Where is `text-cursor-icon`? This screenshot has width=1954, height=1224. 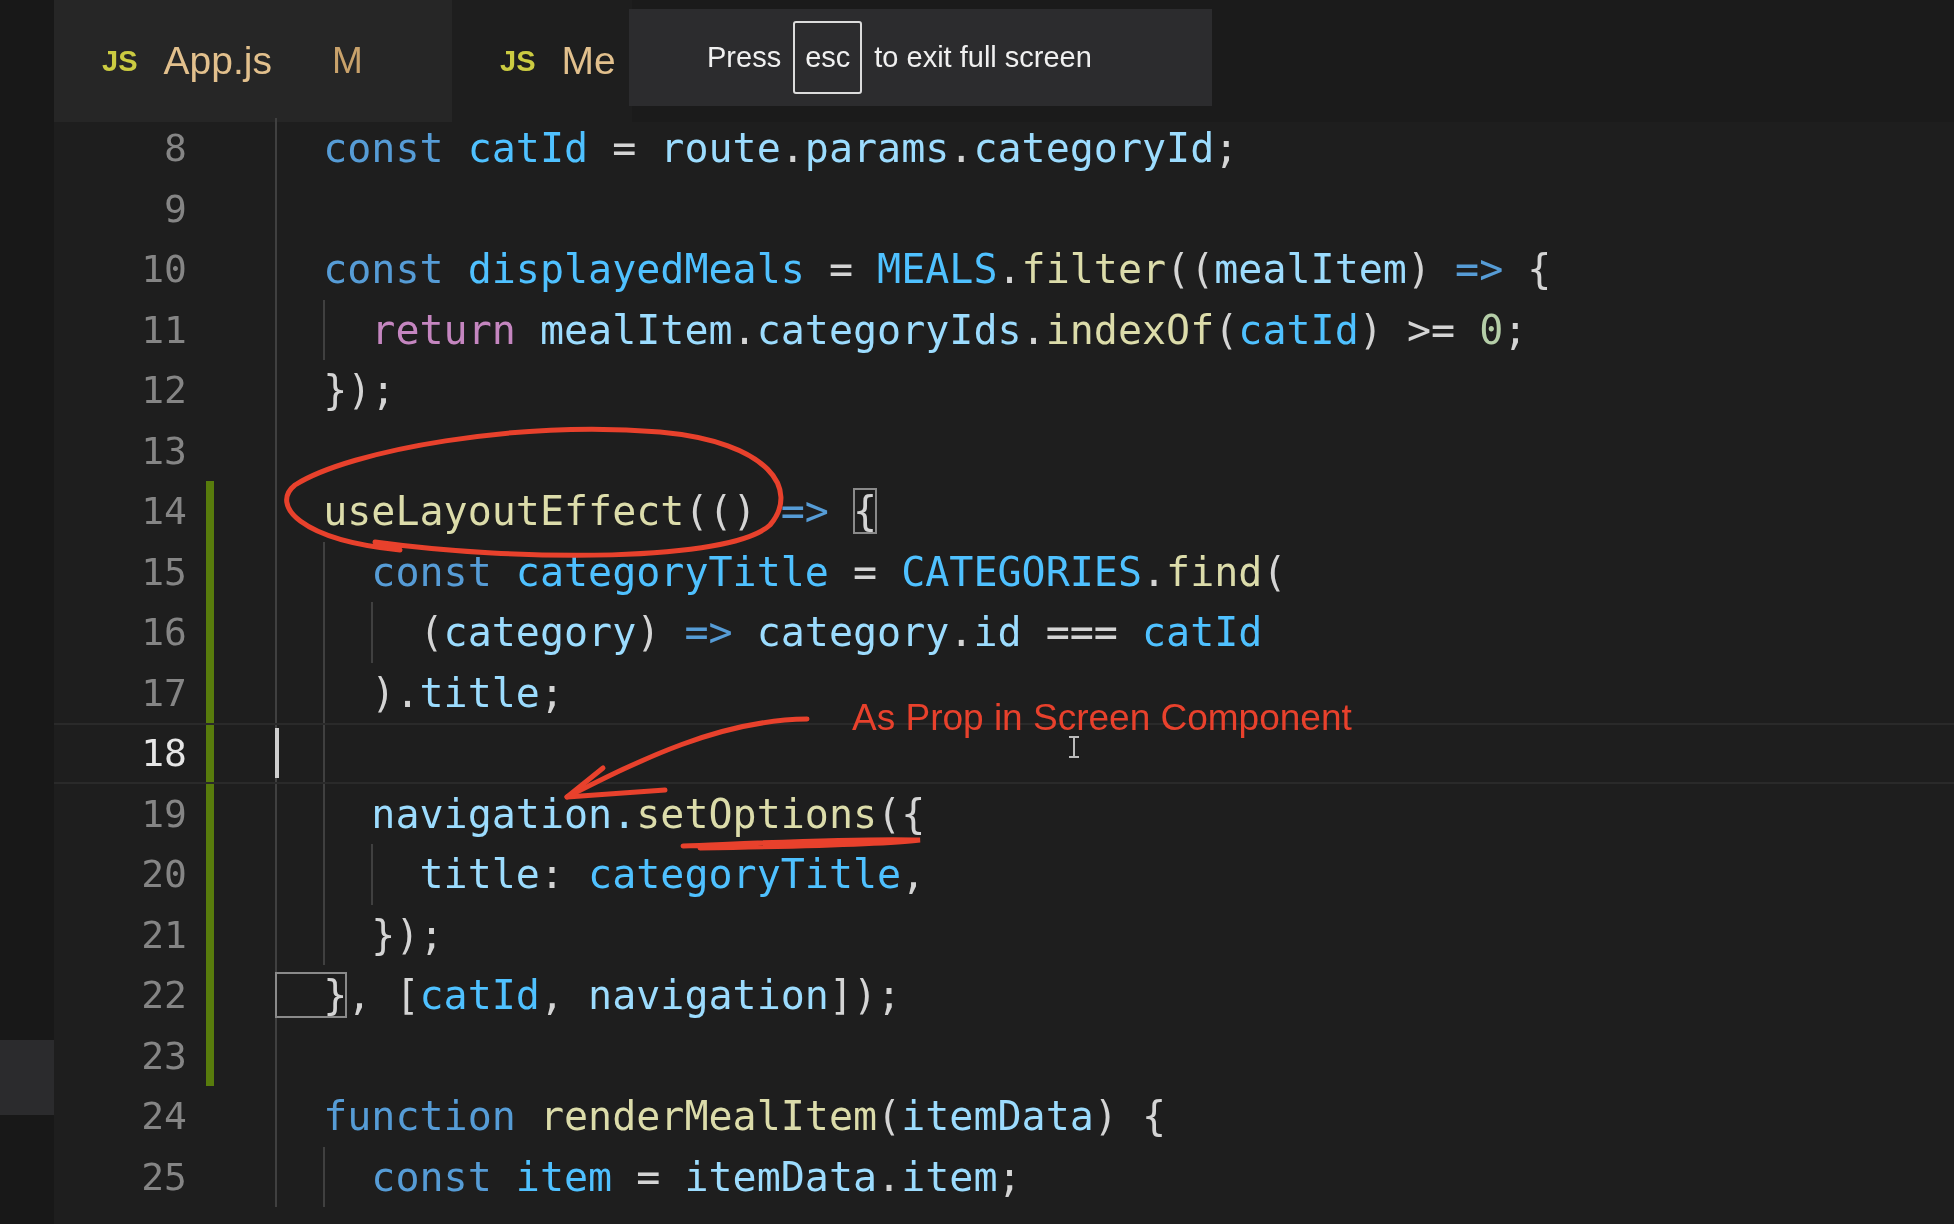
text-cursor-icon is located at coordinates (1074, 747).